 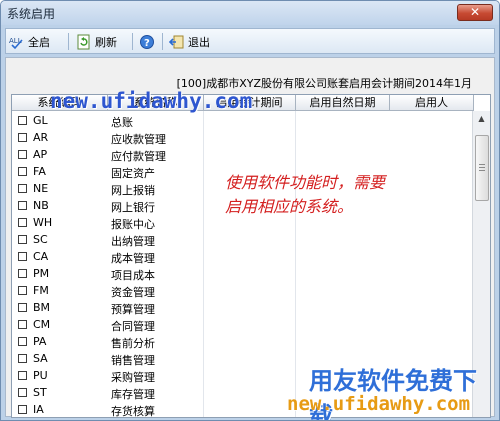 I want to click on system-name: 库存管理, so click(x=133, y=394).